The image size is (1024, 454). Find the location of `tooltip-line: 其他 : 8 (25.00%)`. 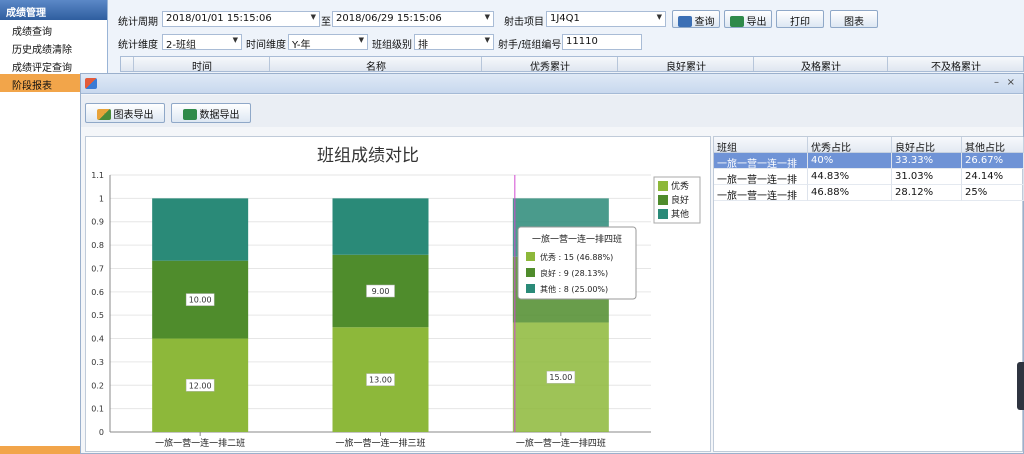

tooltip-line: 其他 : 8 (25.00%) is located at coordinates (574, 289).